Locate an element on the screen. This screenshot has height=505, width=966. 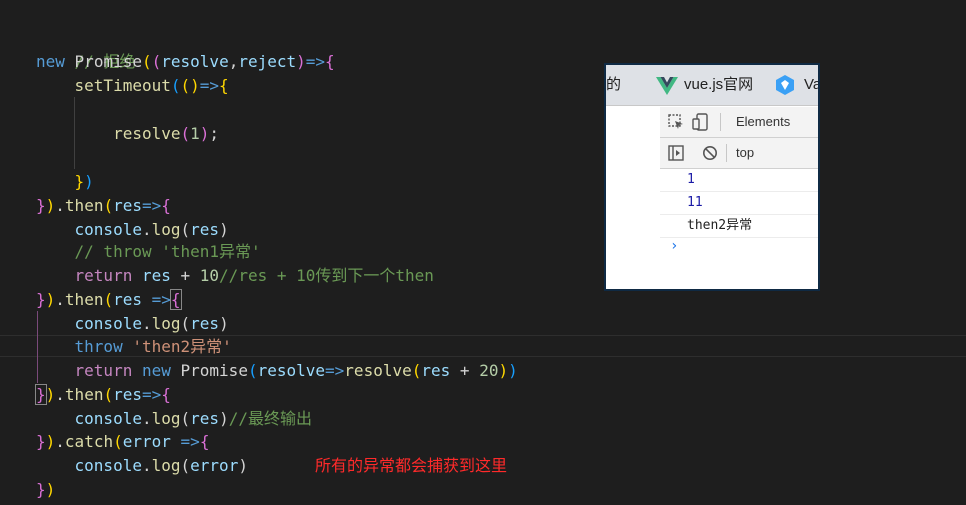
context-selector: top is located at coordinates (745, 152).